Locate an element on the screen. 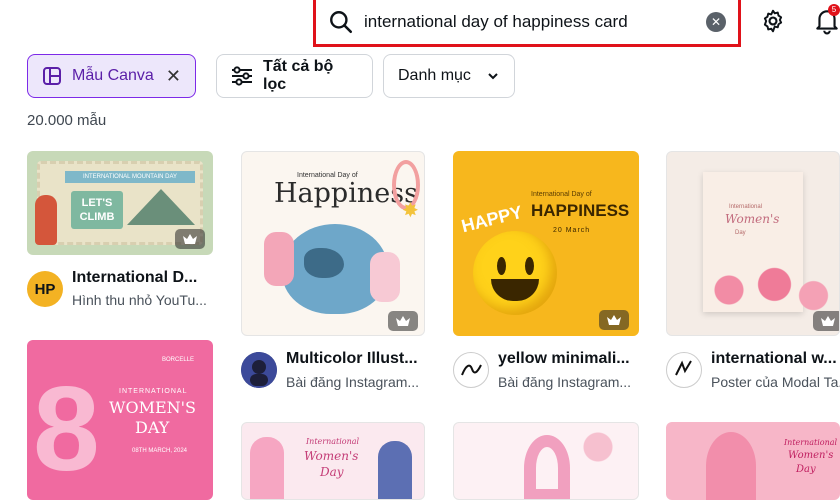  search-bar: international day of happiness card ✕ is located at coordinates (527, 23).